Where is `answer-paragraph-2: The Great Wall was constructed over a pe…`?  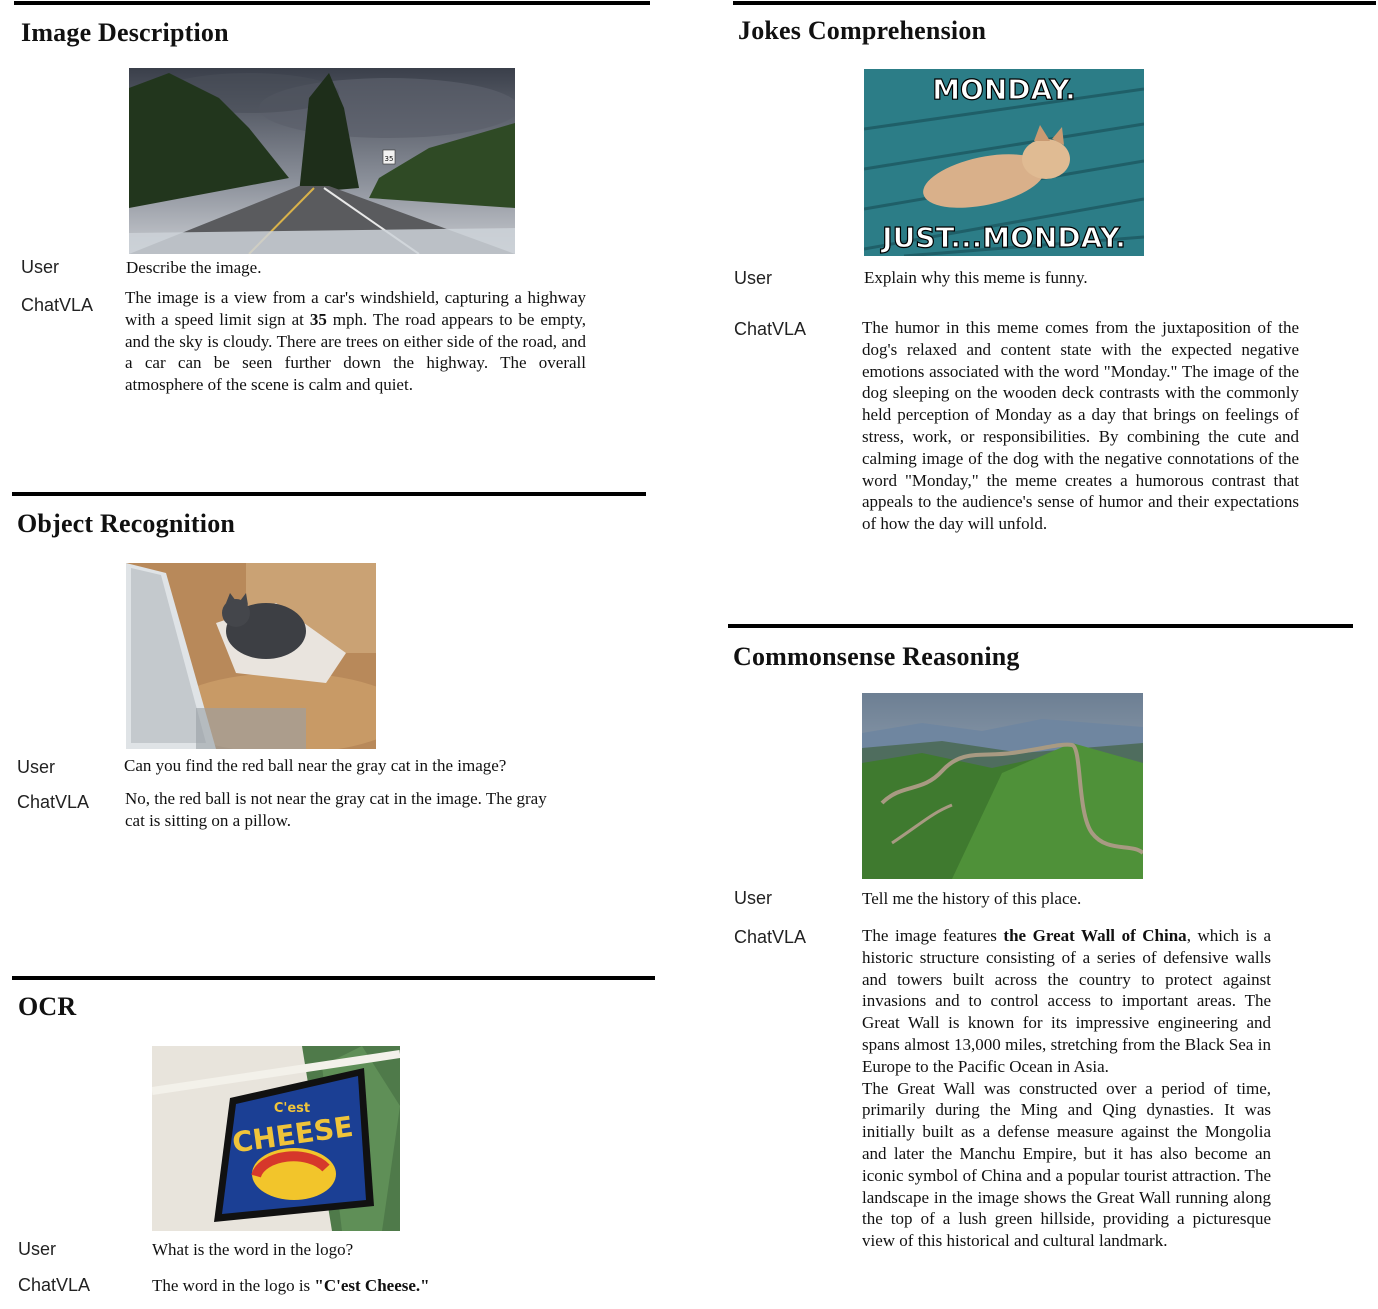 answer-paragraph-2: The Great Wall was constructed over a pe… is located at coordinates (1066, 1164).